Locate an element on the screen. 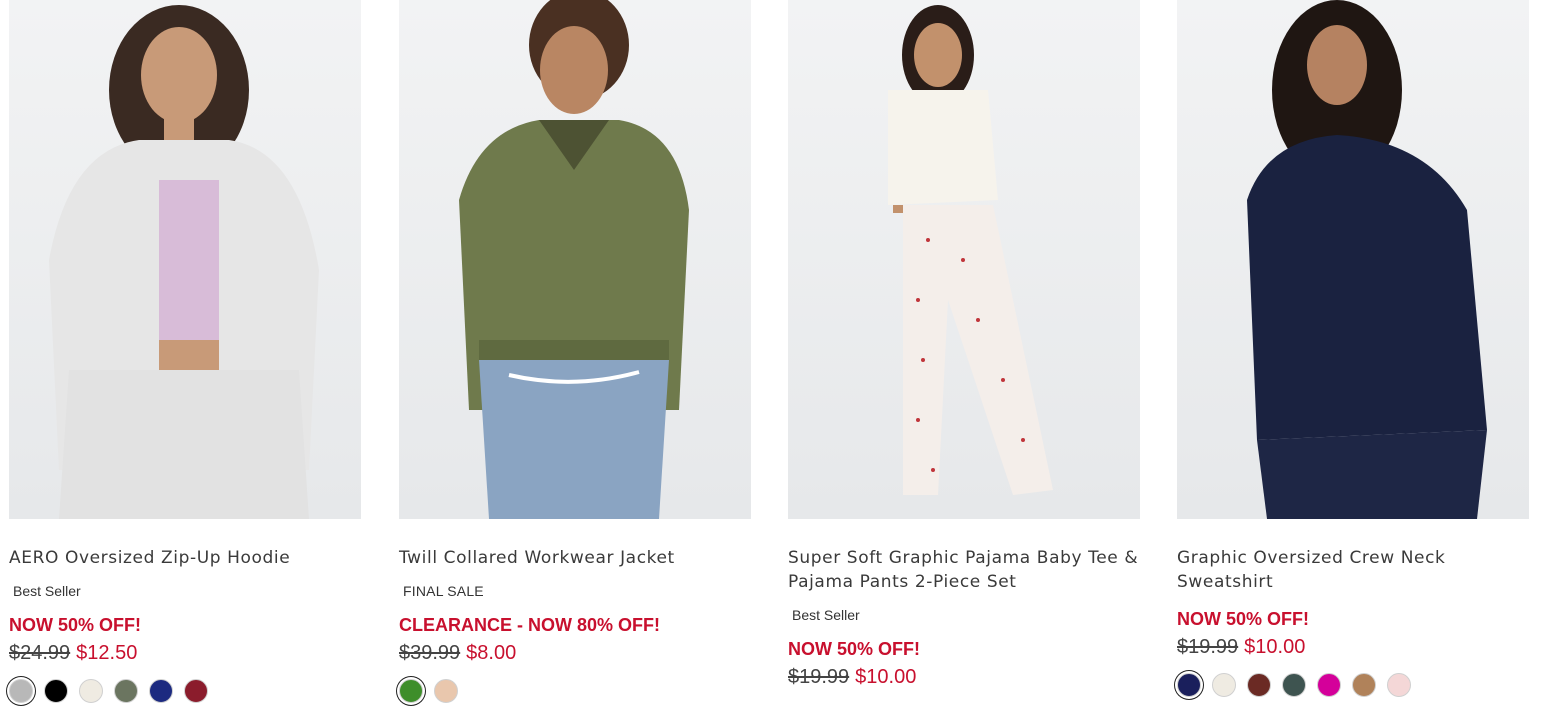 This screenshot has width=1555, height=707. sale-price: $8.00 is located at coordinates (491, 653).